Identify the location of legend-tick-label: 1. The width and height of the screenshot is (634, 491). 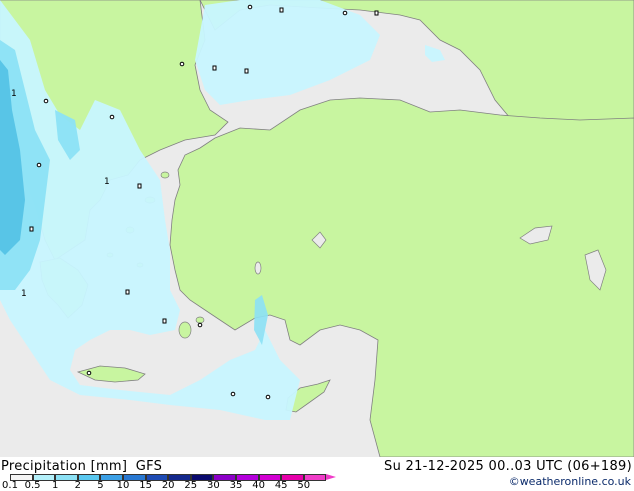
(55, 485).